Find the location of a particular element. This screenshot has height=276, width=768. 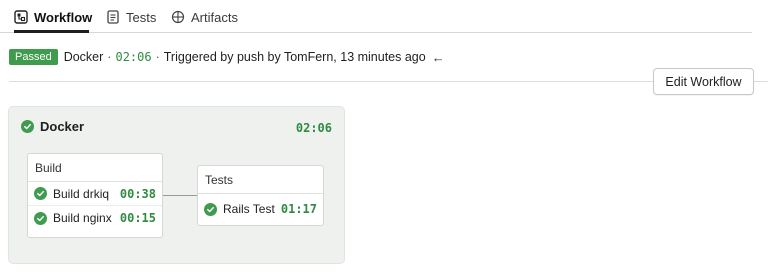

tab-workflow-label: Workflow is located at coordinates (63, 17).